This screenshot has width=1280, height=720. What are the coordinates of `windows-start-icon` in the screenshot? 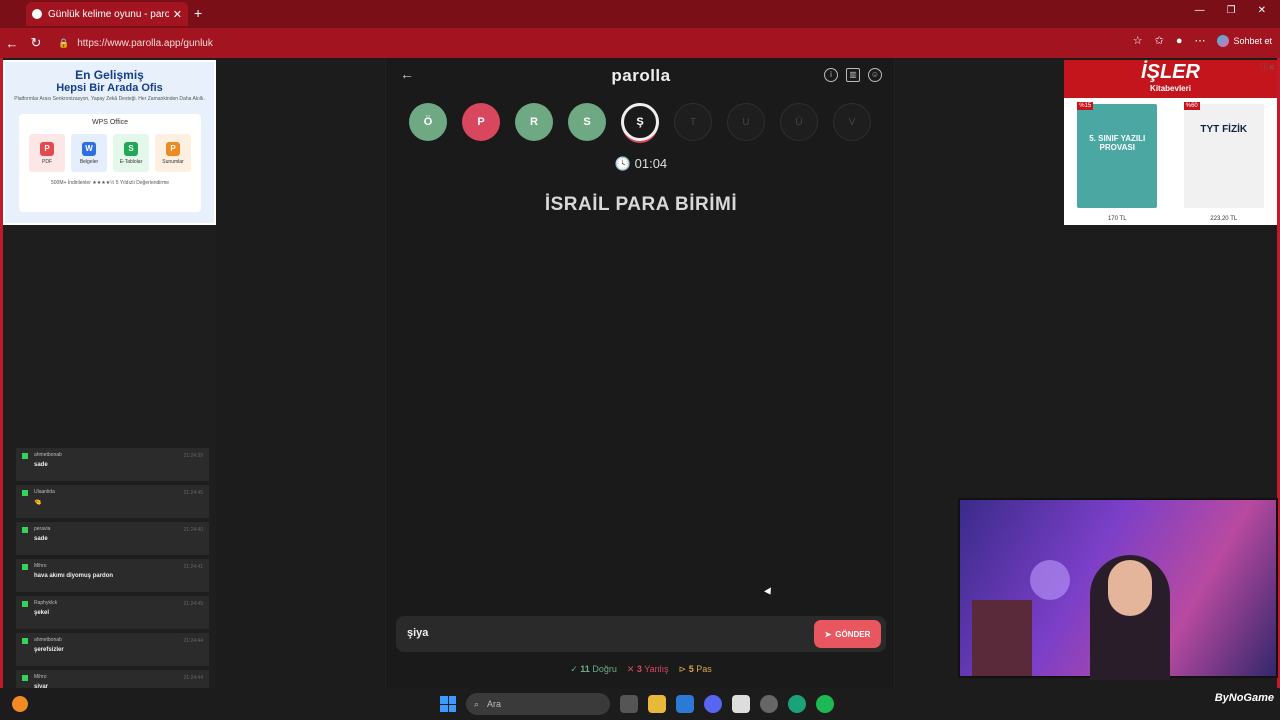 It's located at (448, 704).